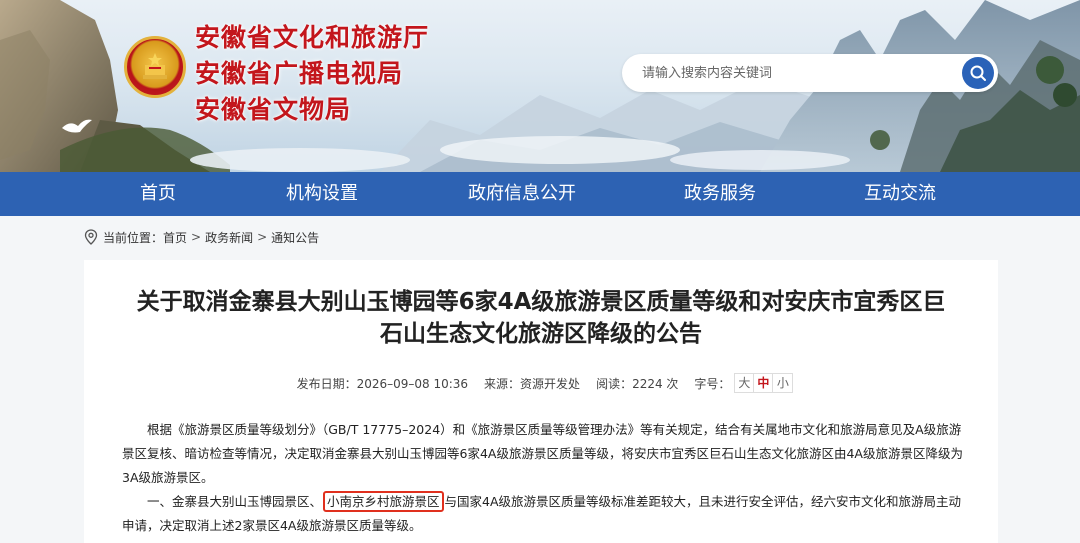 The height and width of the screenshot is (543, 1080). I want to click on search-icon, so click(978, 73).